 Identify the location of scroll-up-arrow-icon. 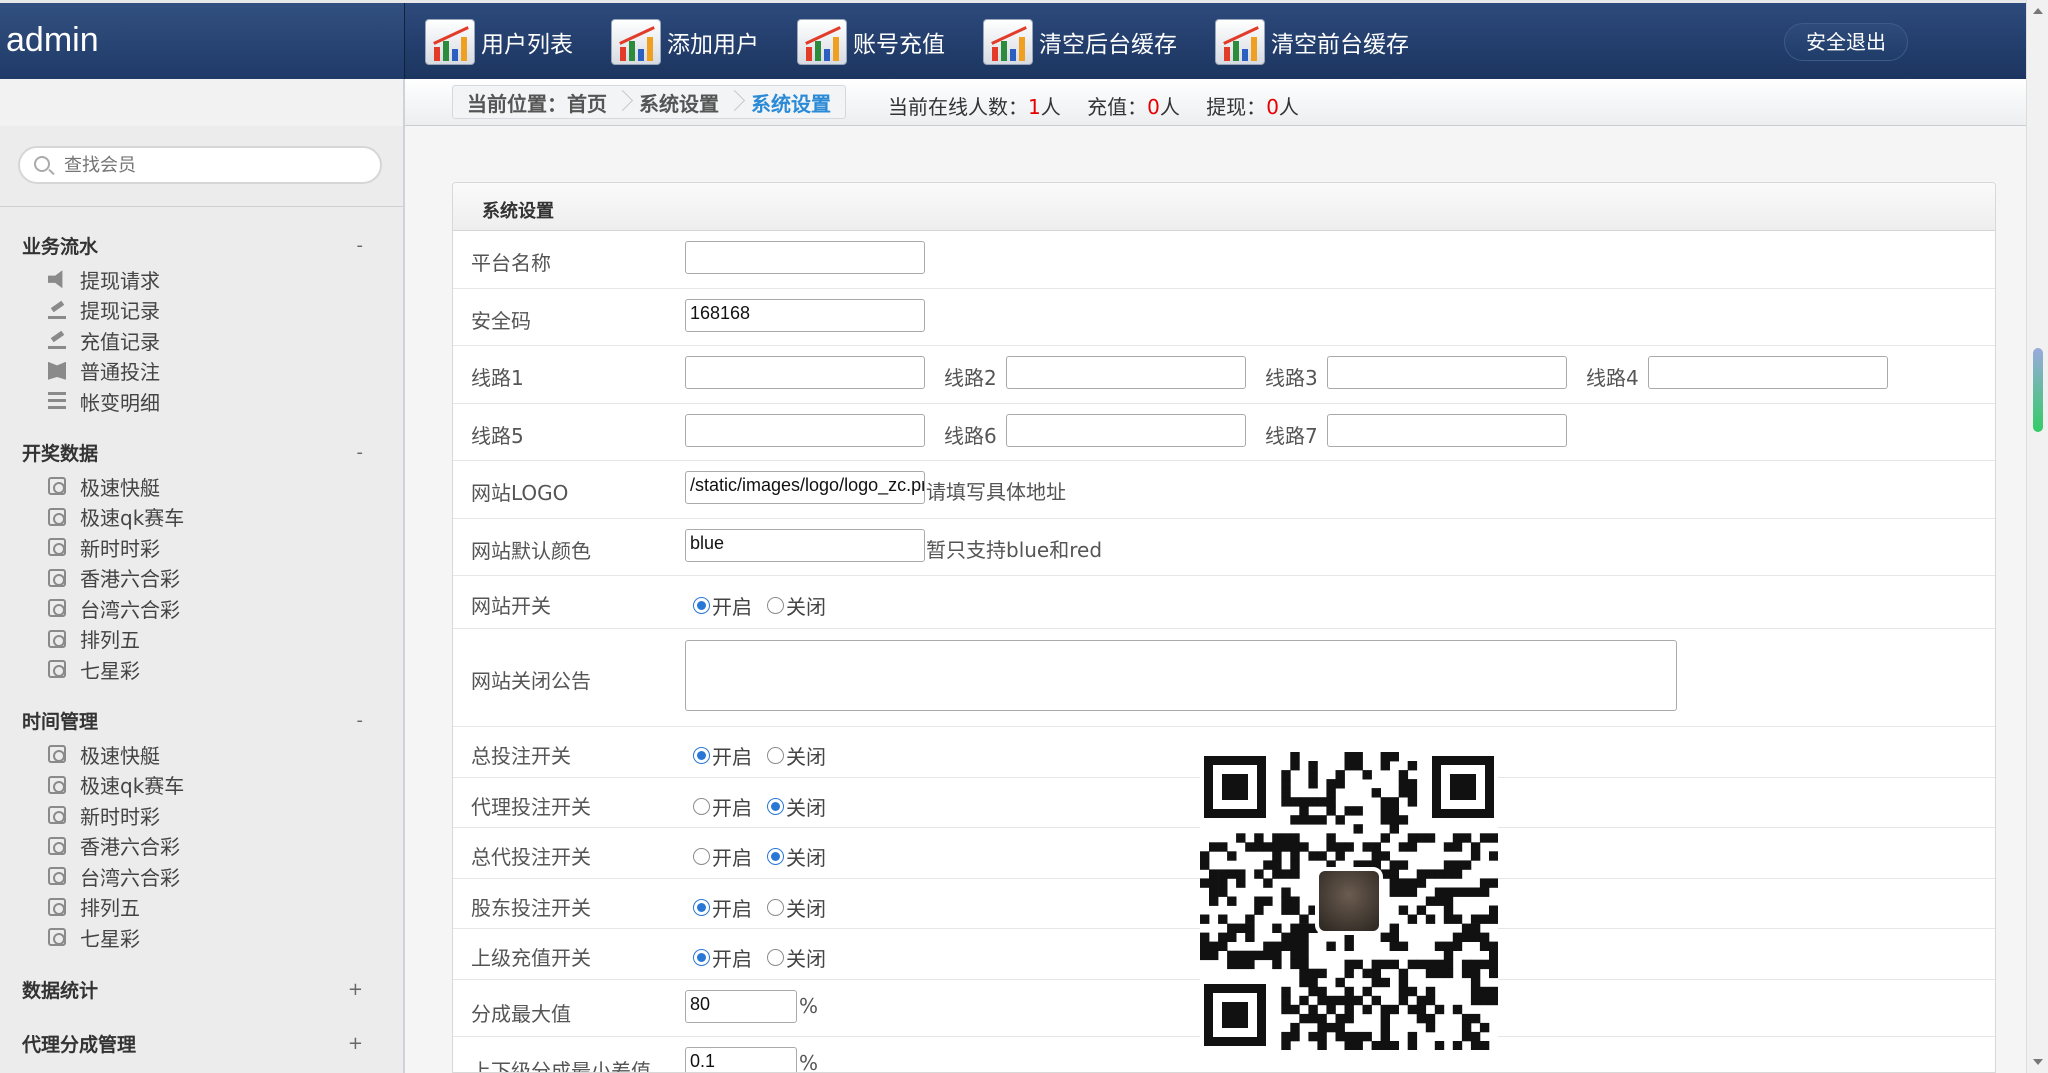
(2038, 11).